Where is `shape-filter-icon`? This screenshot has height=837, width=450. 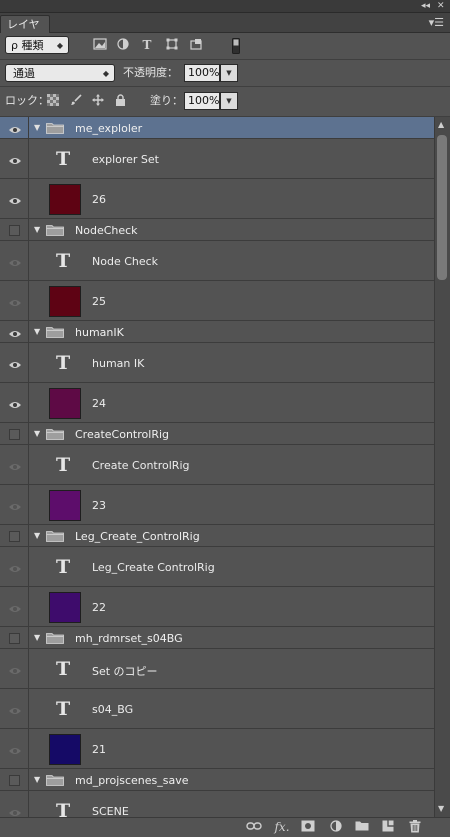 shape-filter-icon is located at coordinates (172, 45).